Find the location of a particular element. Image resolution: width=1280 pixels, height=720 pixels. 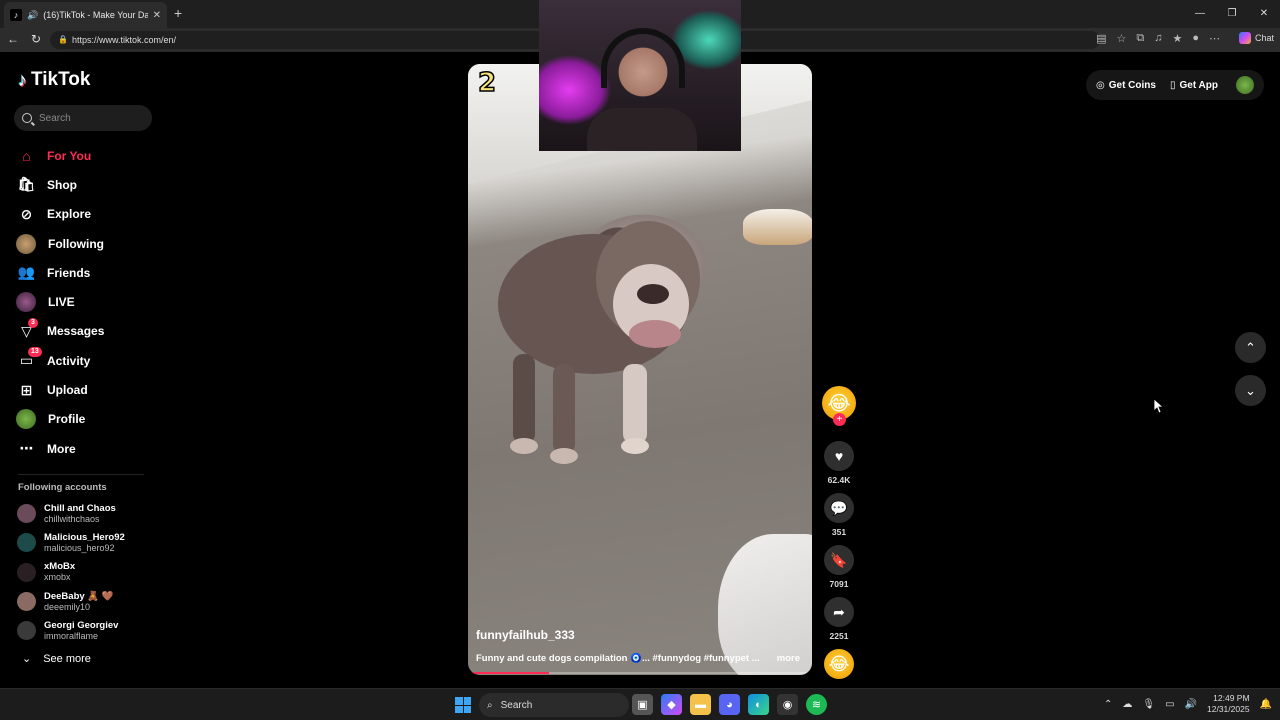

sidebar-item-explore: ⊘ Explore is located at coordinates (89, 214).